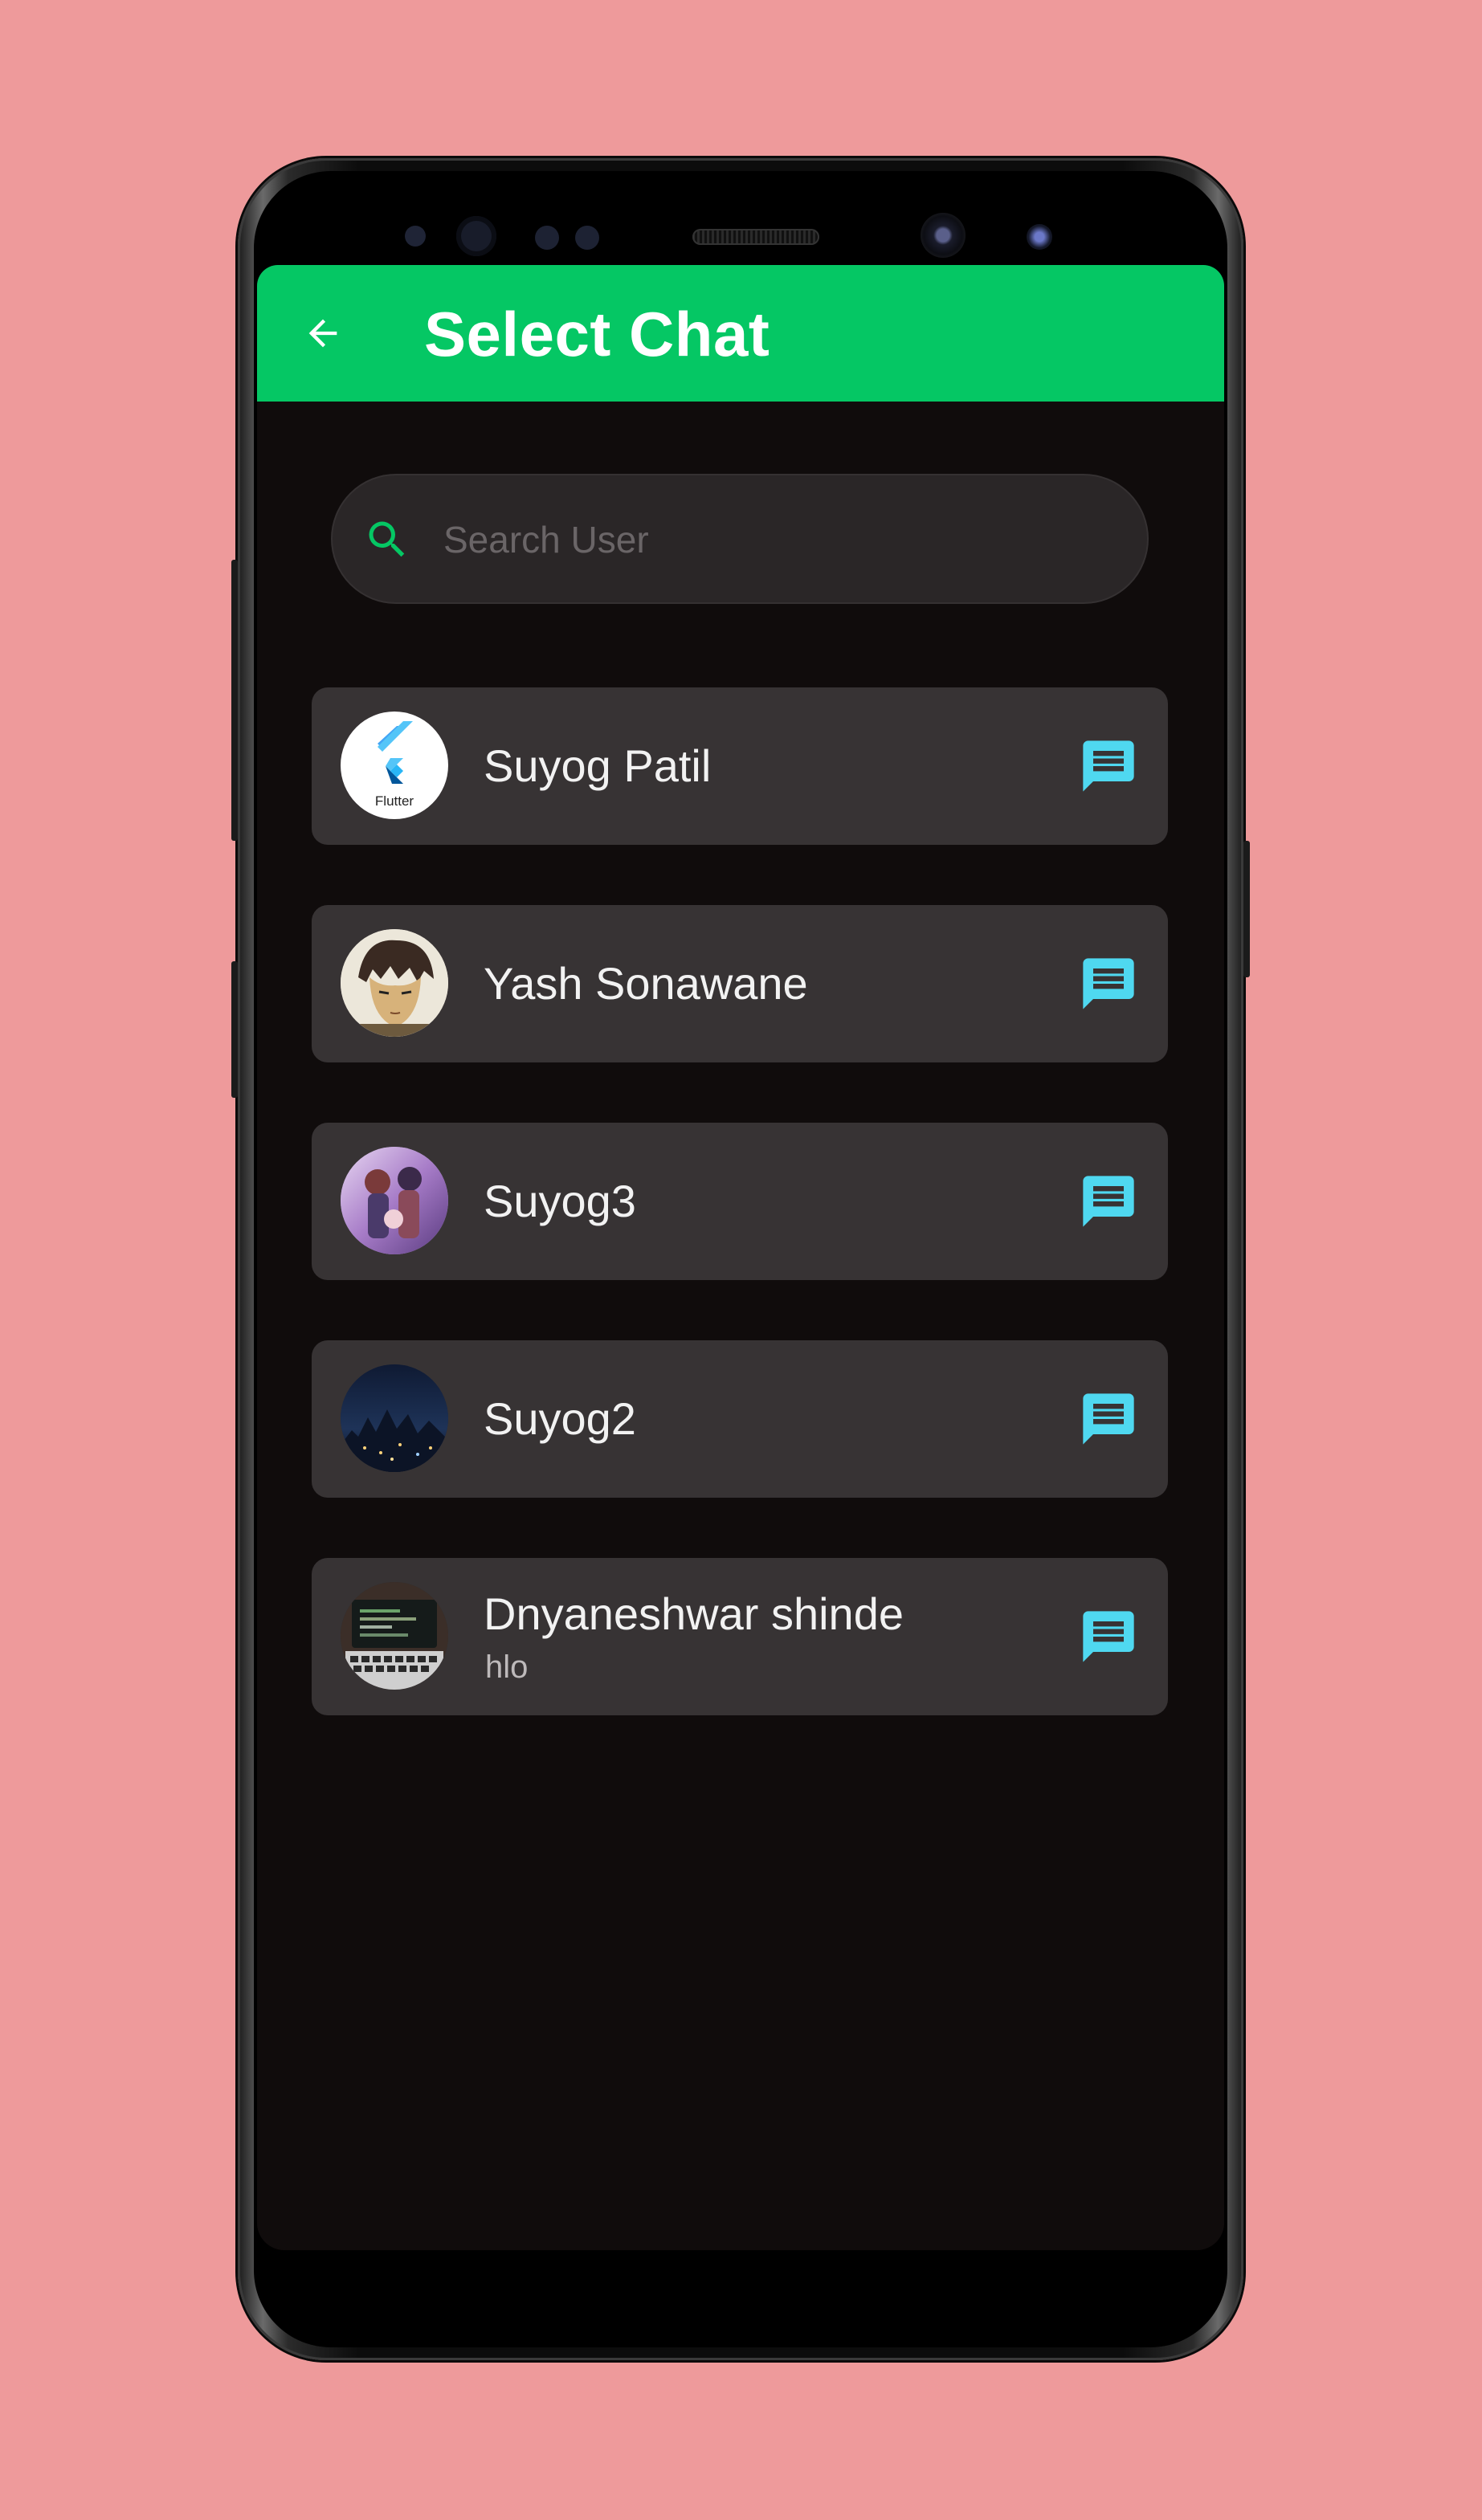 This screenshot has height=2520, width=1482. I want to click on earpiece-speaker, so click(755, 237).